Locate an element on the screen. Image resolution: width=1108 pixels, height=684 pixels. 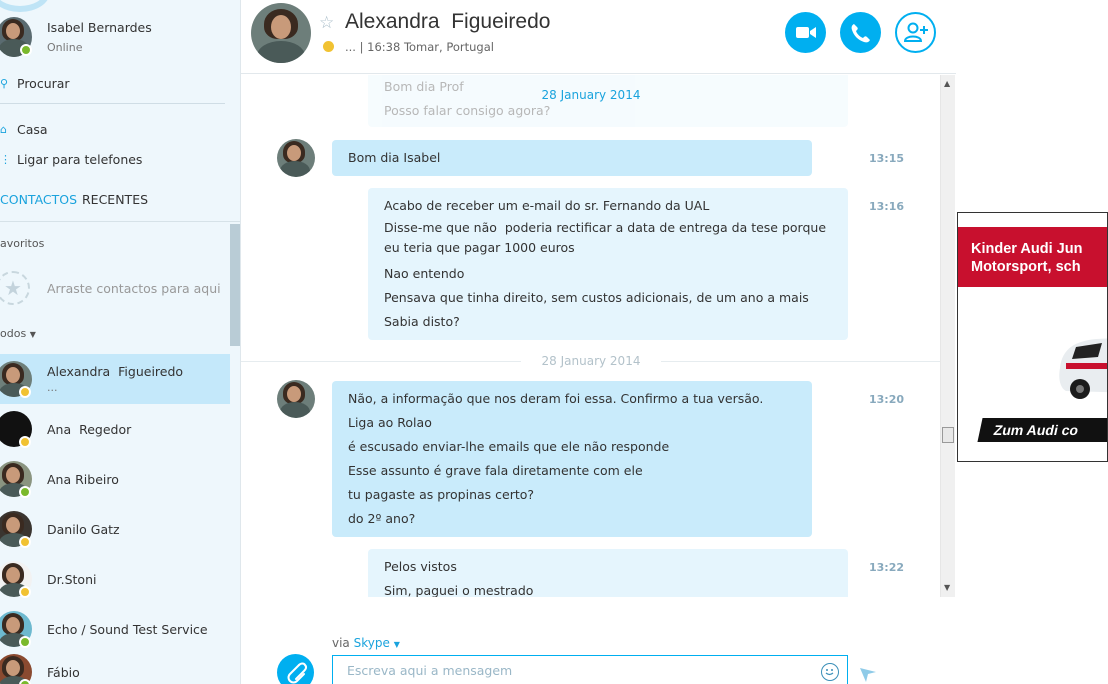
message-line: Bom dia Isabel is located at coordinates (394, 157).